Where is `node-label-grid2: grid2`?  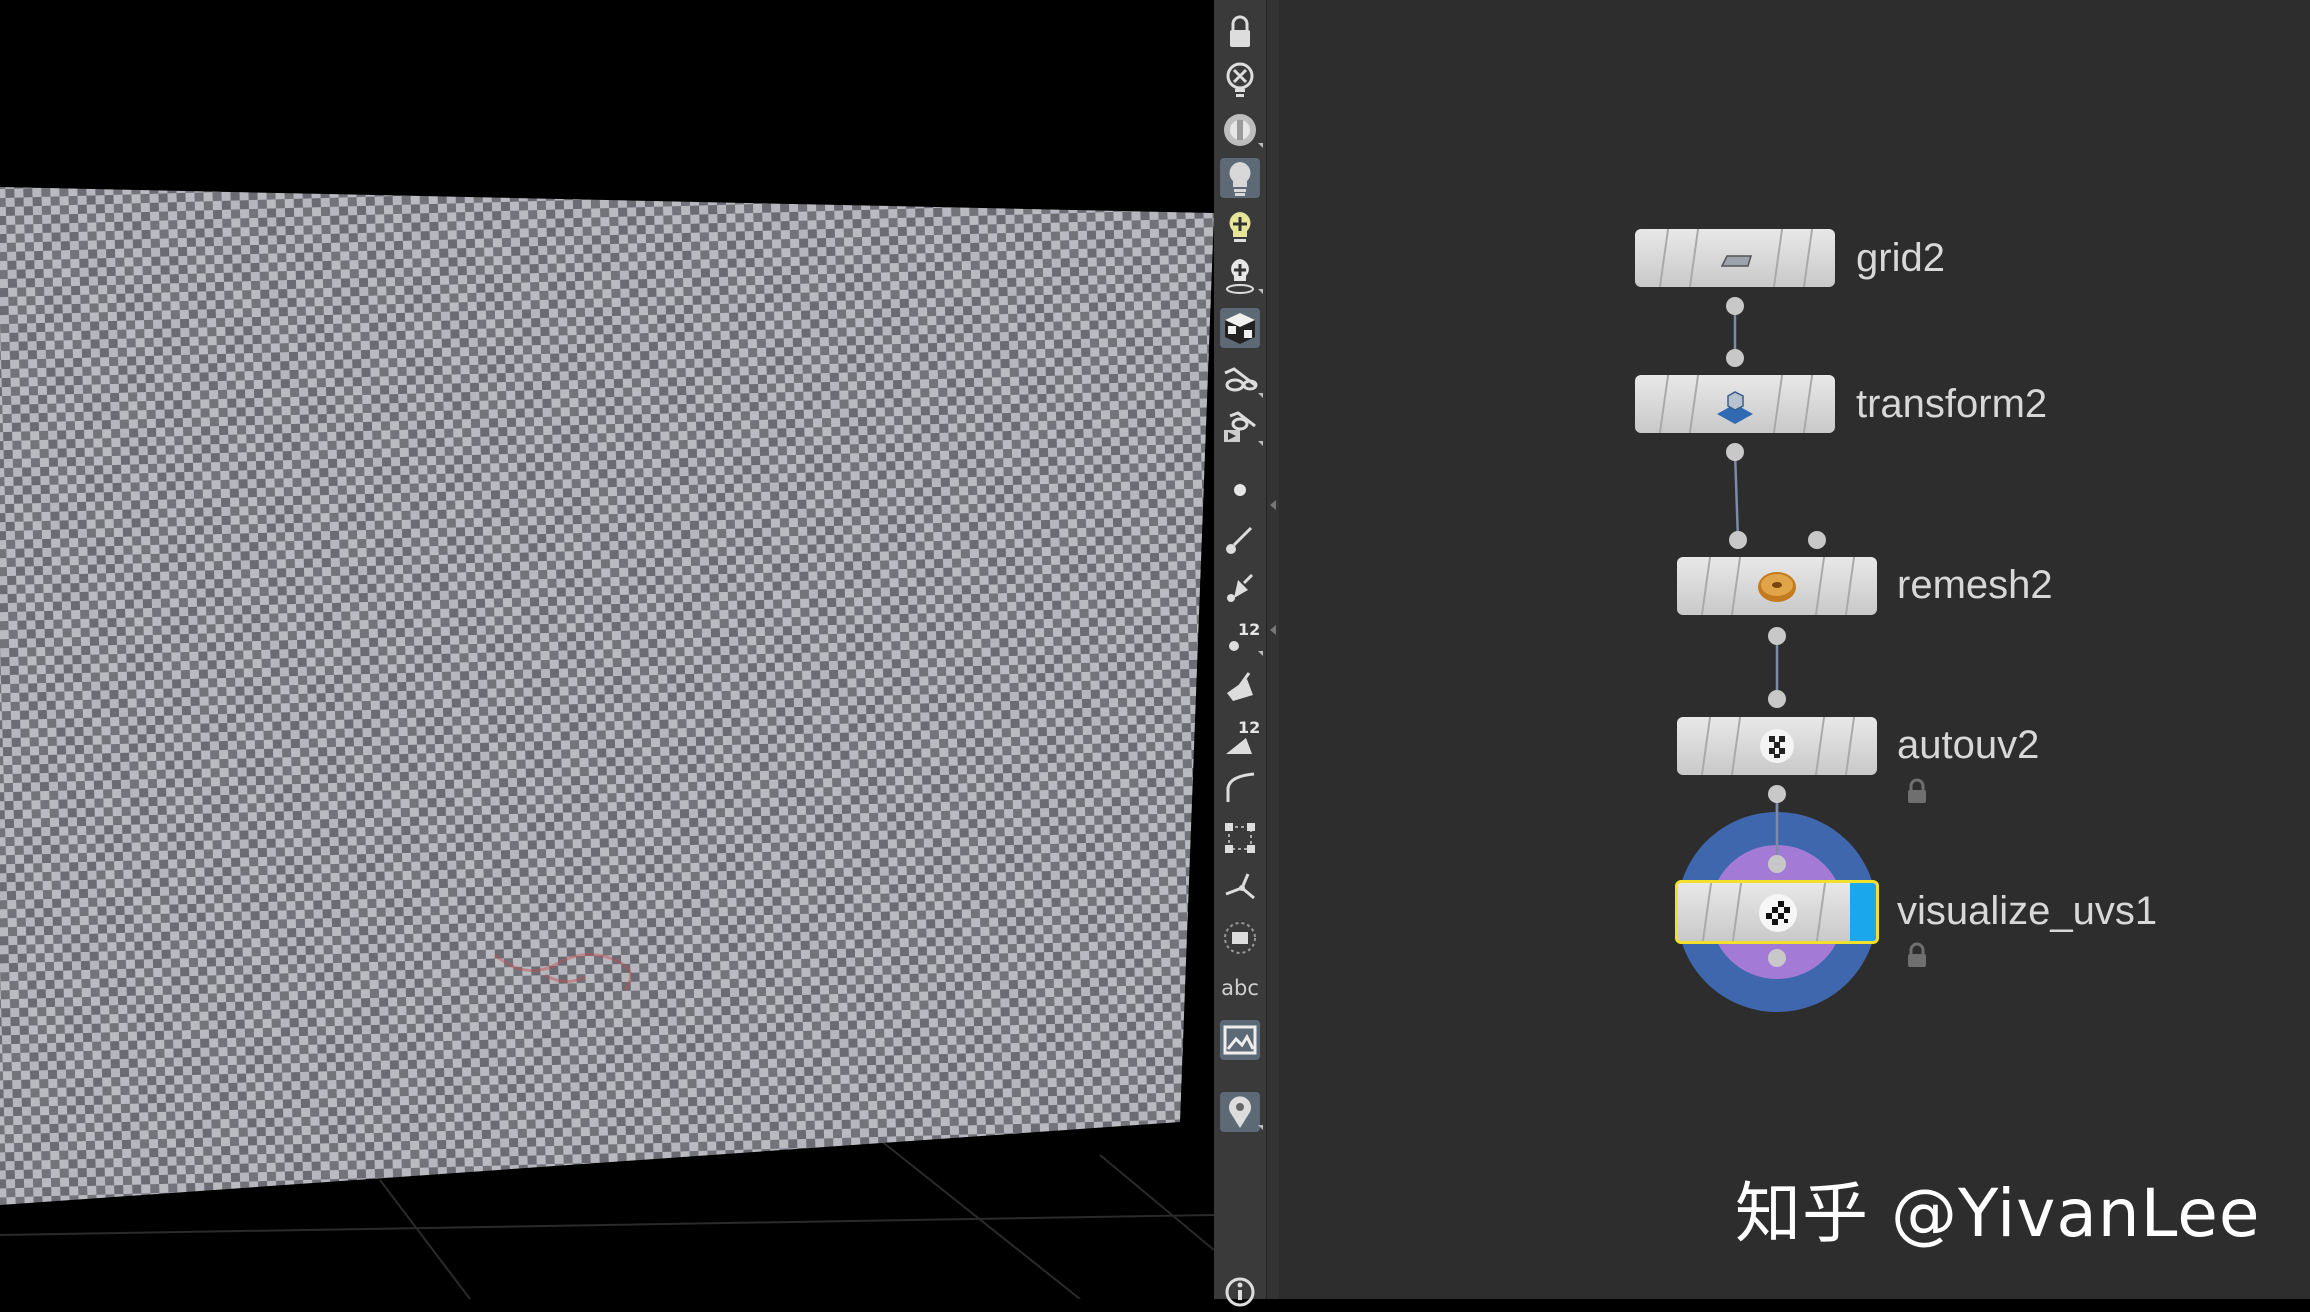
node-label-grid2: grid2 is located at coordinates (1900, 258).